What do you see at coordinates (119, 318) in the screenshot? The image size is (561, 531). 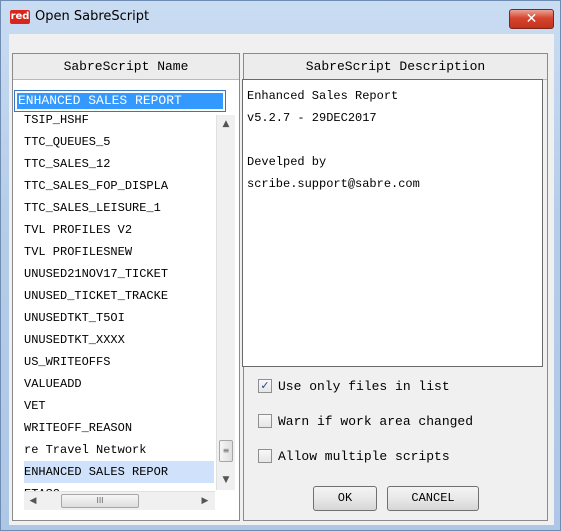 I see `script-list-item: UNUSEDTKT_T5OI` at bounding box center [119, 318].